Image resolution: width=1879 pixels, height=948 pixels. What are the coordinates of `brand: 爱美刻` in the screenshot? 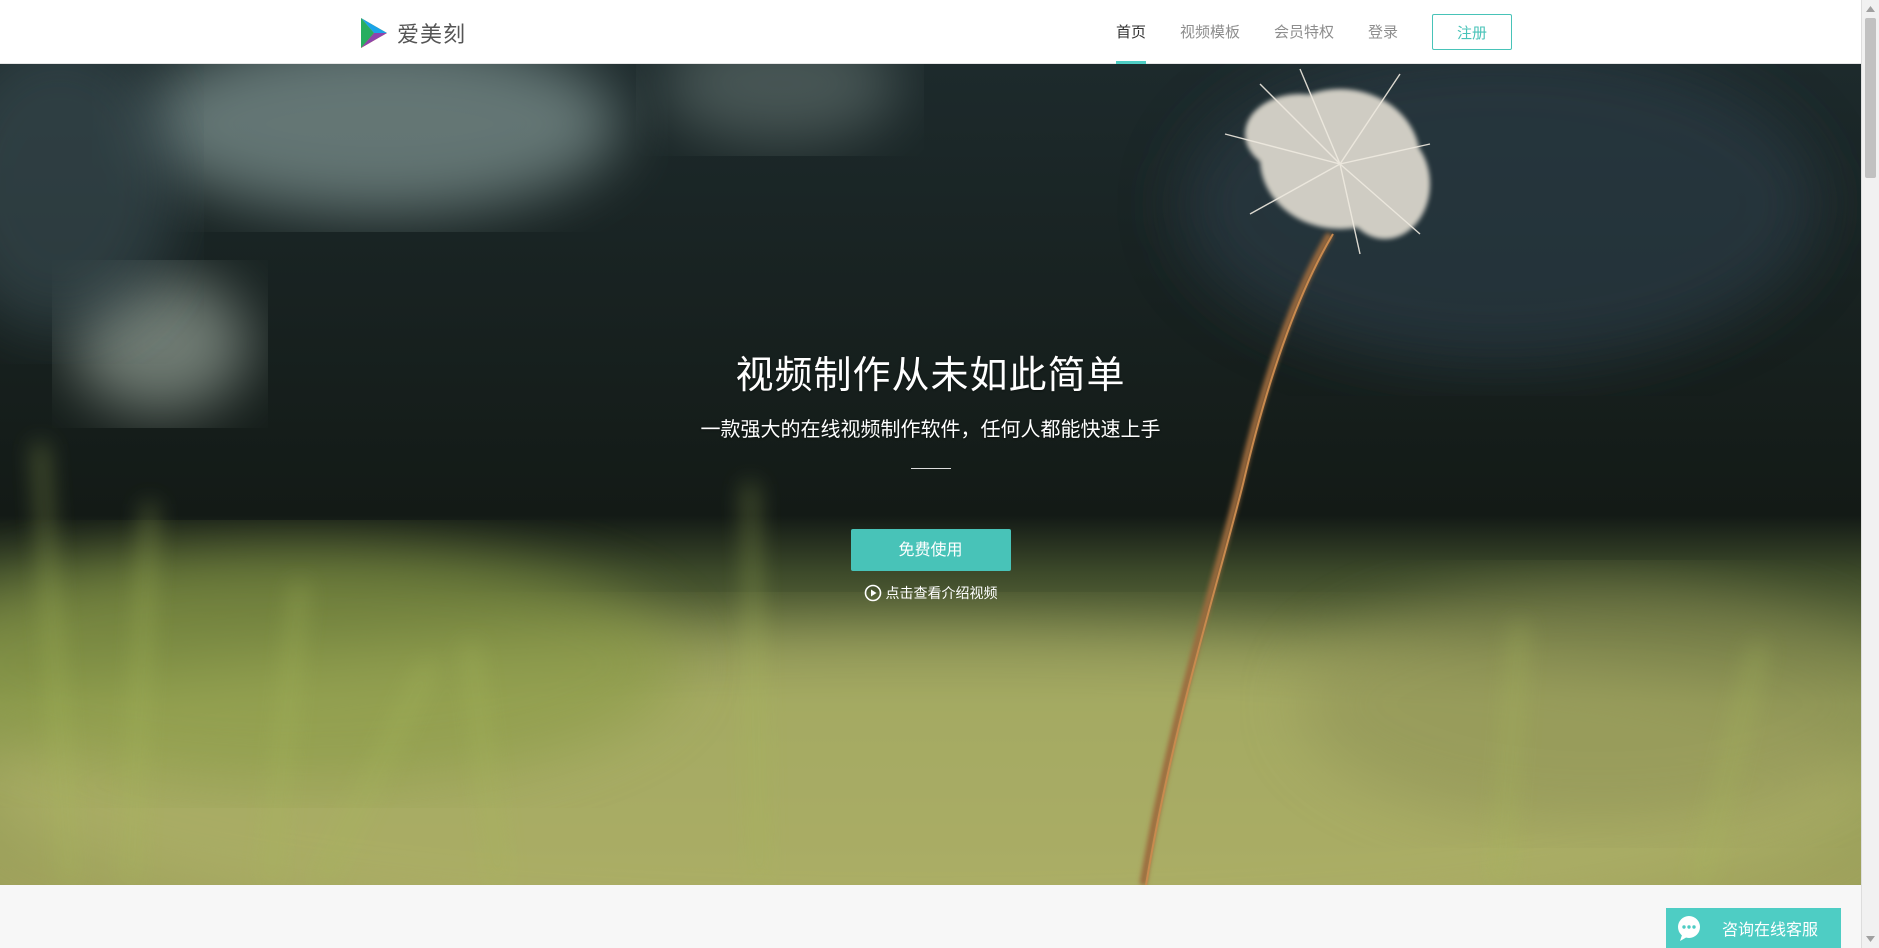 It's located at (412, 33).